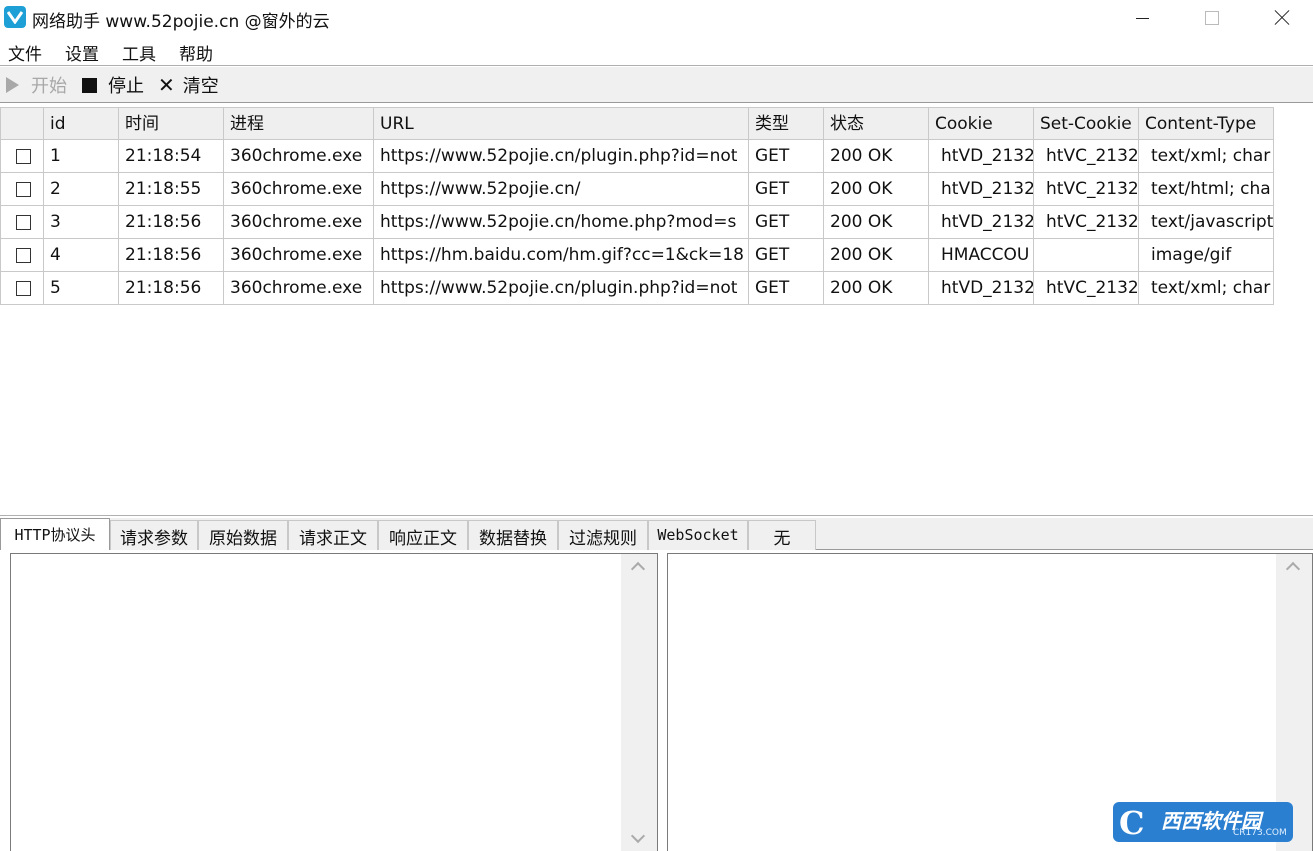 The image size is (1313, 851). Describe the element at coordinates (126, 86) in the screenshot. I see `stop-label: 停止` at that location.